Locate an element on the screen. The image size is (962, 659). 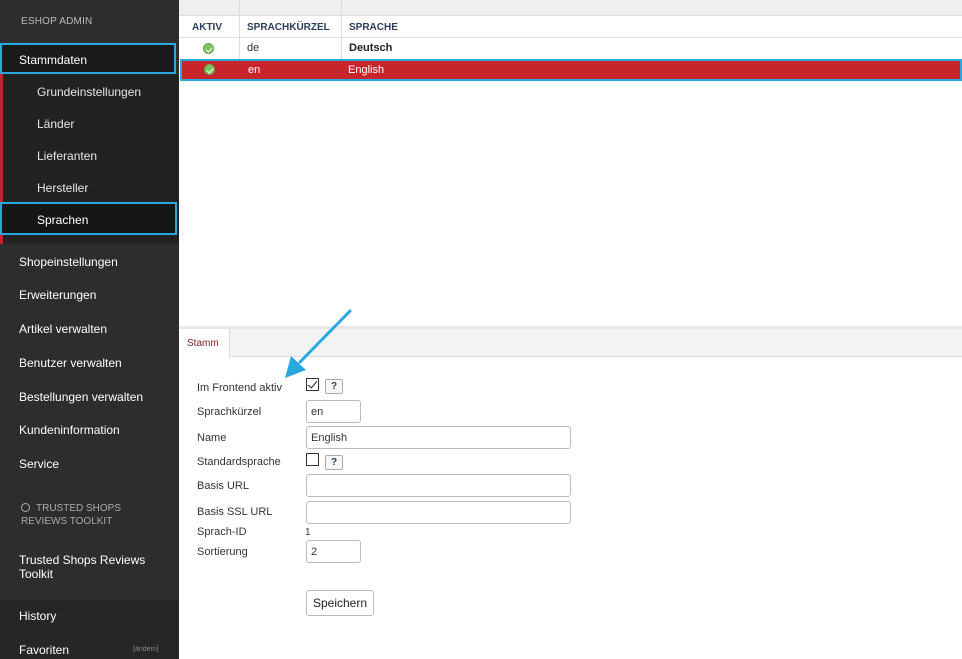
section-trusted-shops: TRUSTED SHOPS REVIEWS TOOLKIT is located at coordinates (71, 515).